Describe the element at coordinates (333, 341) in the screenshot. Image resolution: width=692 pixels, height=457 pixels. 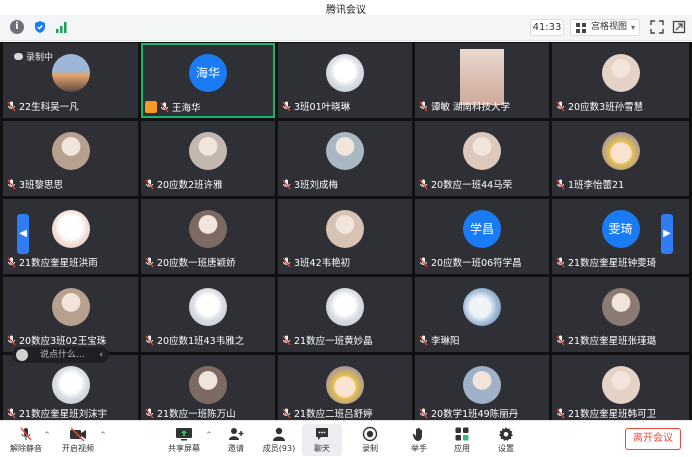
I see `participant-name-label: 21数应一班黄妙晶` at that location.